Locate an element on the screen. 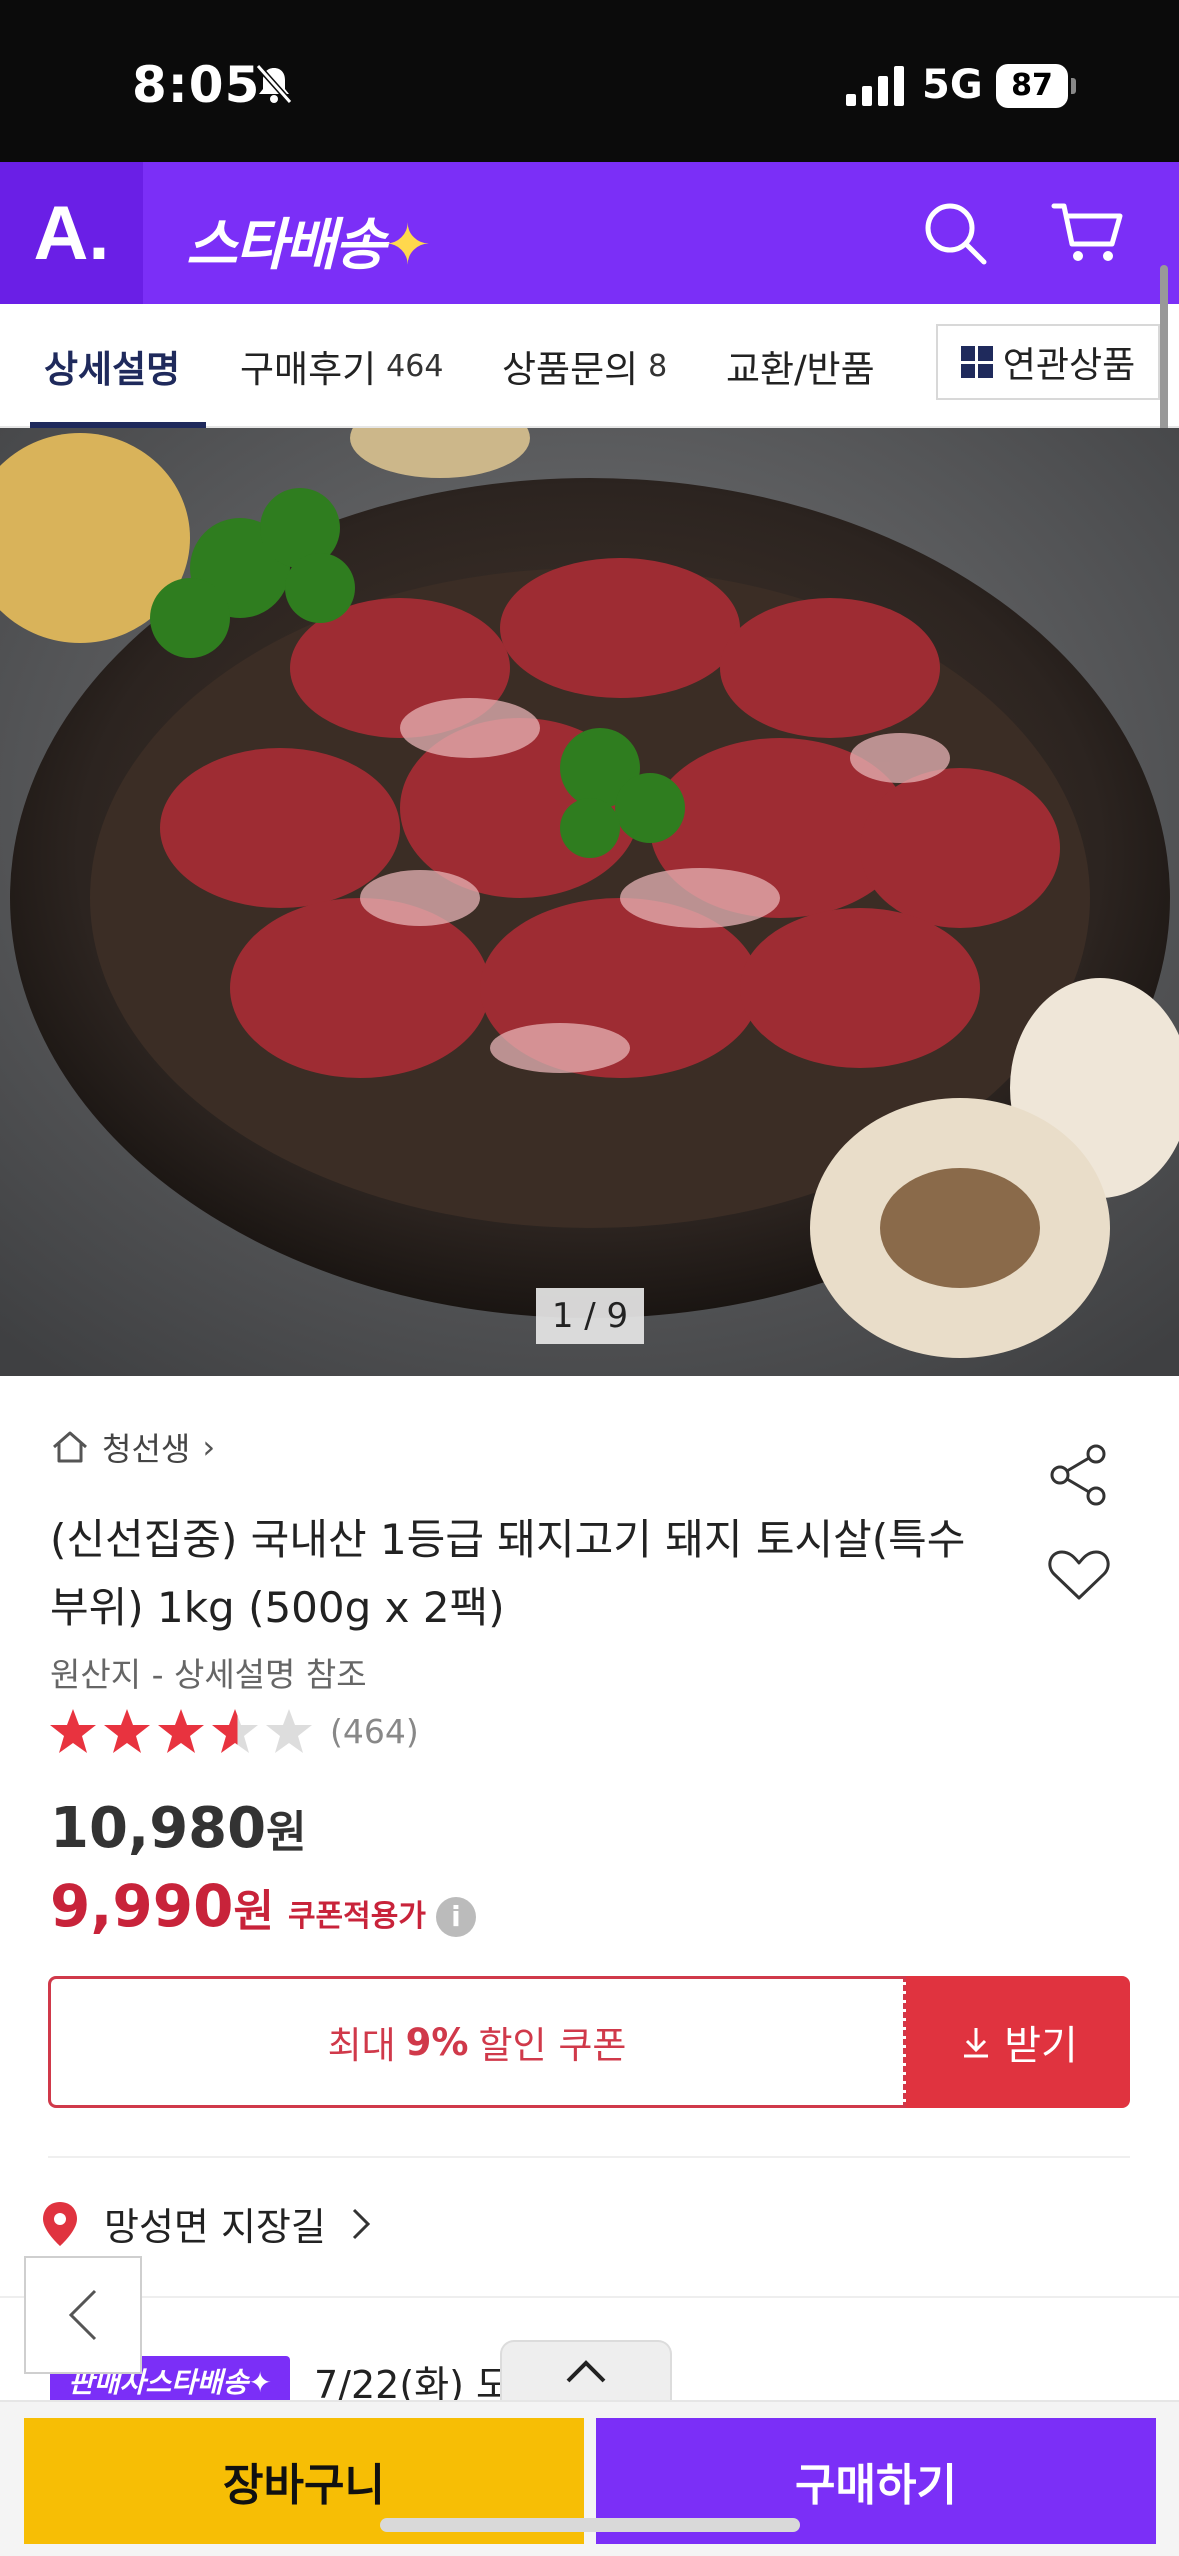 Image resolution: width=1179 pixels, height=2556 pixels. original-price: 10,980원 is located at coordinates (178, 1828).